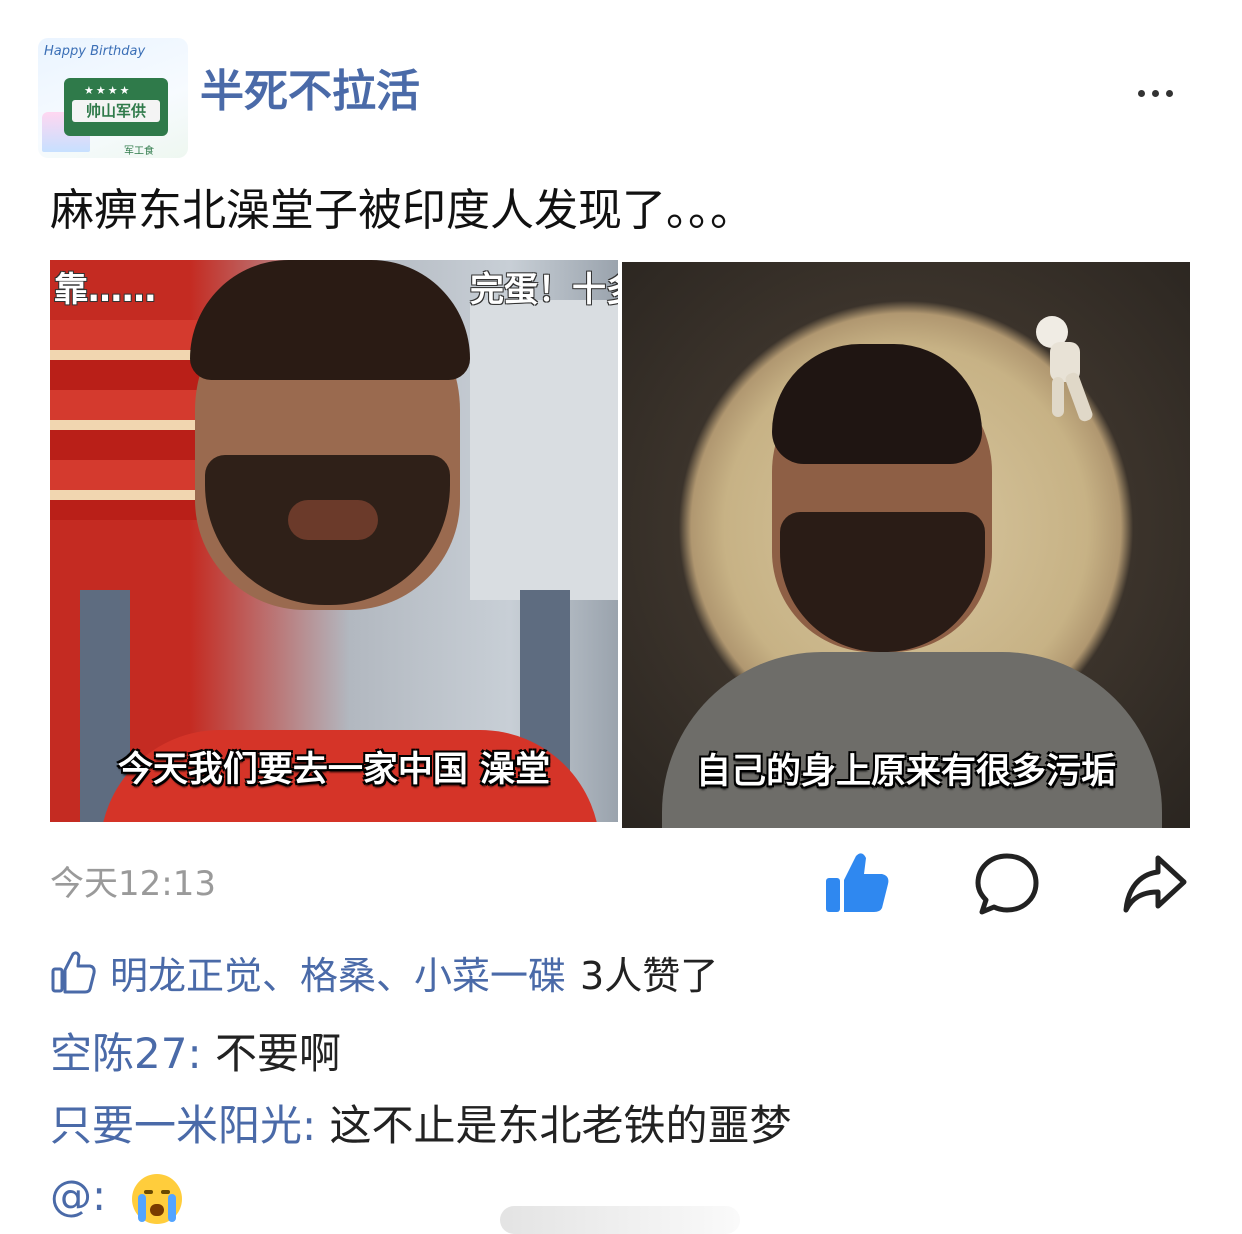  I want to click on building, so click(544, 450).